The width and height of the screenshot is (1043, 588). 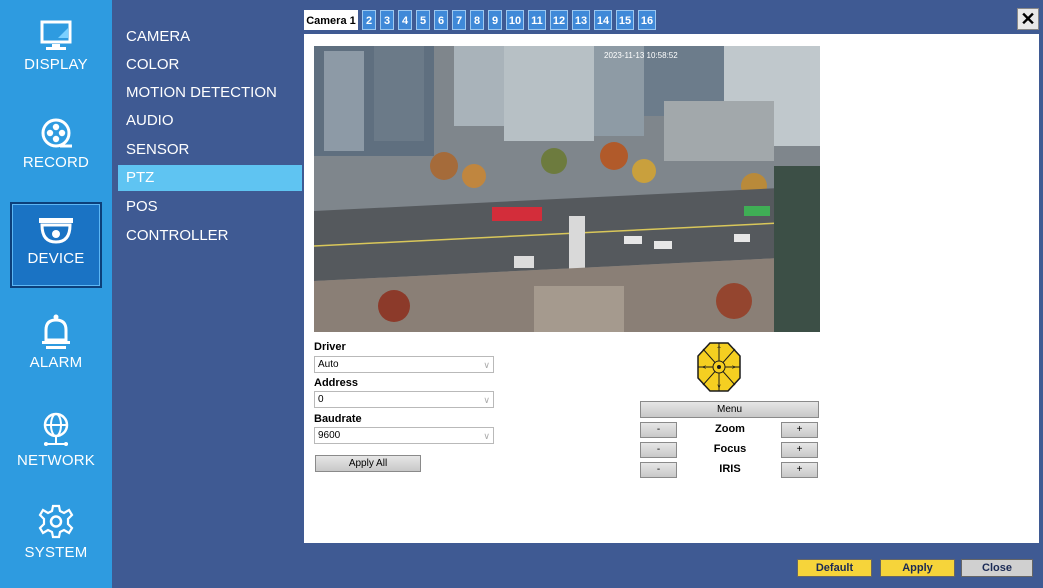 What do you see at coordinates (56, 258) in the screenshot?
I see `nav-device-label: DEVICE` at bounding box center [56, 258].